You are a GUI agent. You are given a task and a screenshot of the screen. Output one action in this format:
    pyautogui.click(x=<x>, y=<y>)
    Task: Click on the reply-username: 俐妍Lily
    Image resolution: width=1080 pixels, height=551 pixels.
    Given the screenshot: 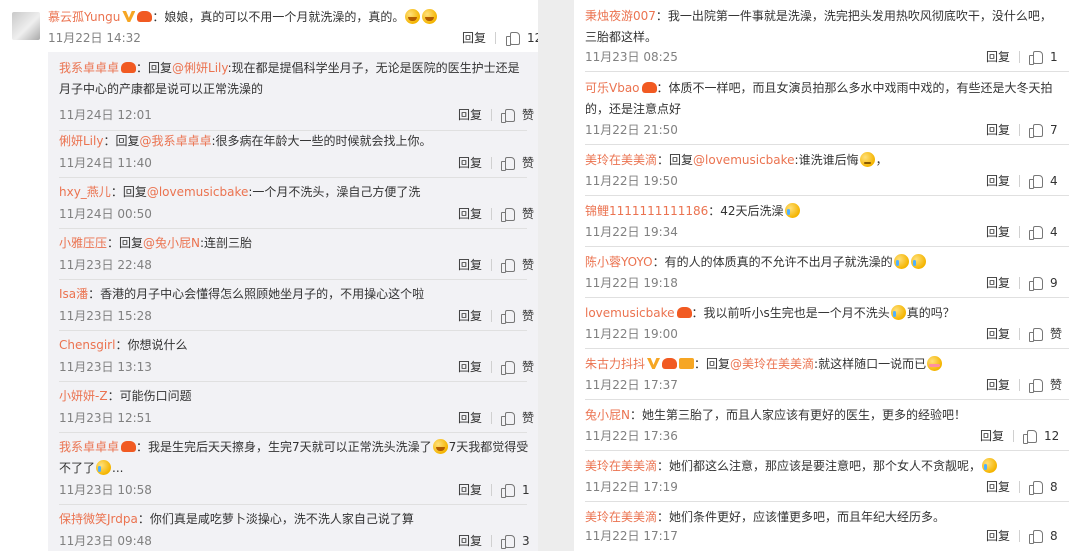 What is the action you would take?
    pyautogui.click(x=81, y=141)
    